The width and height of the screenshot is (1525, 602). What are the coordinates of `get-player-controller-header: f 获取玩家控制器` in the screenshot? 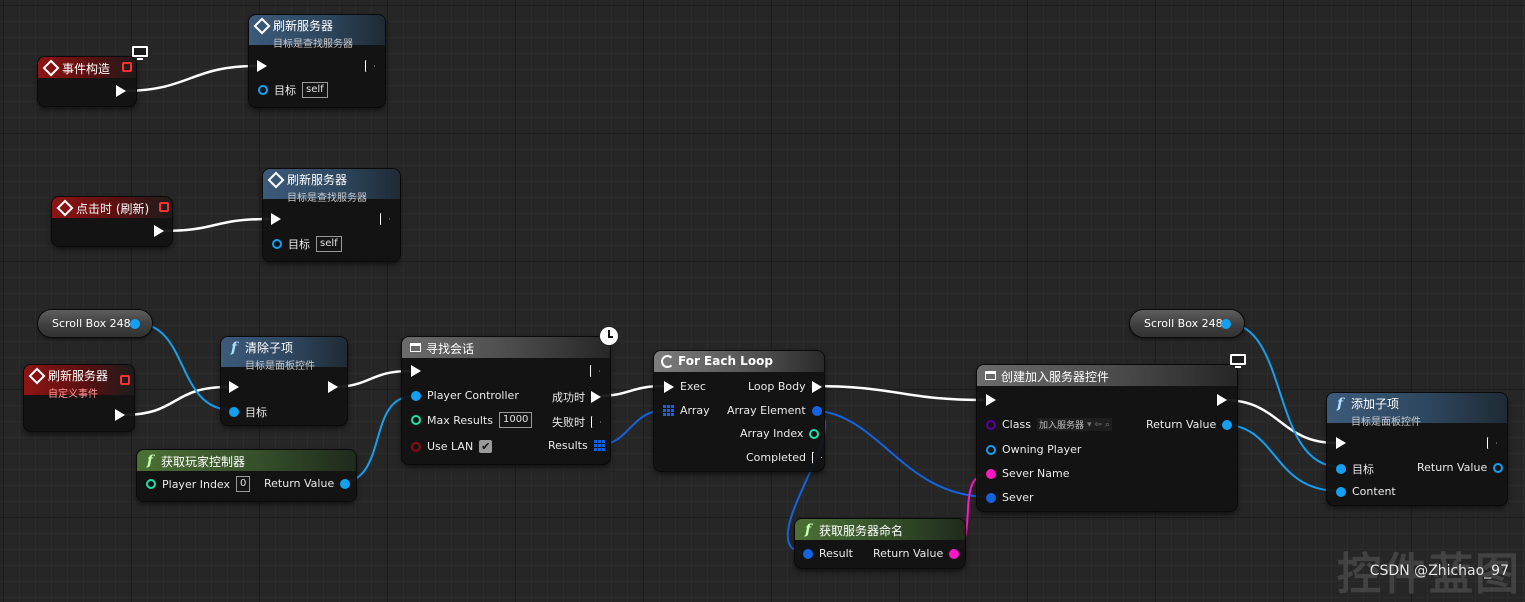 It's located at (246, 460).